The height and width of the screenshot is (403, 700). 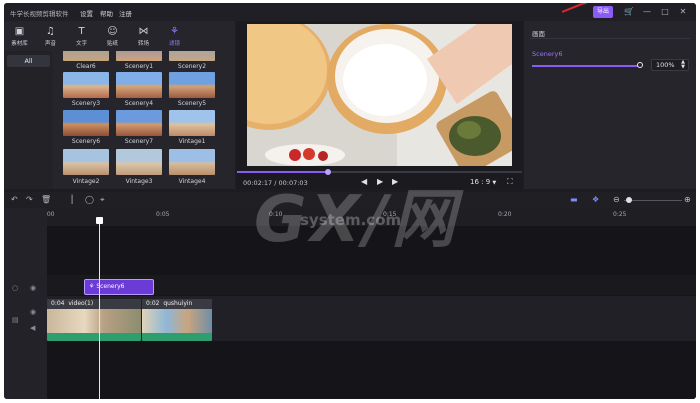 I want to click on tab-media: ▣ 素材库, so click(x=19, y=36).